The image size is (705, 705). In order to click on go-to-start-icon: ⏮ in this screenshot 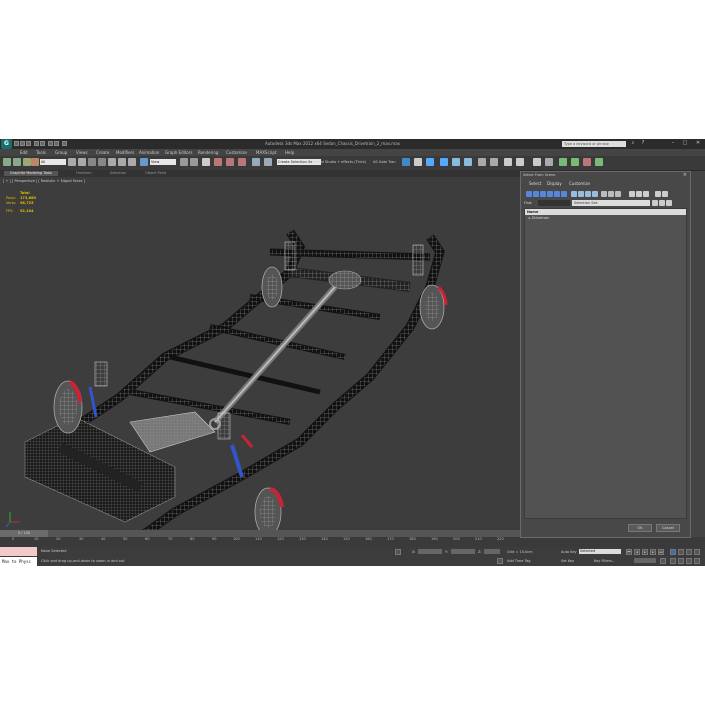, I will do `click(629, 552)`.